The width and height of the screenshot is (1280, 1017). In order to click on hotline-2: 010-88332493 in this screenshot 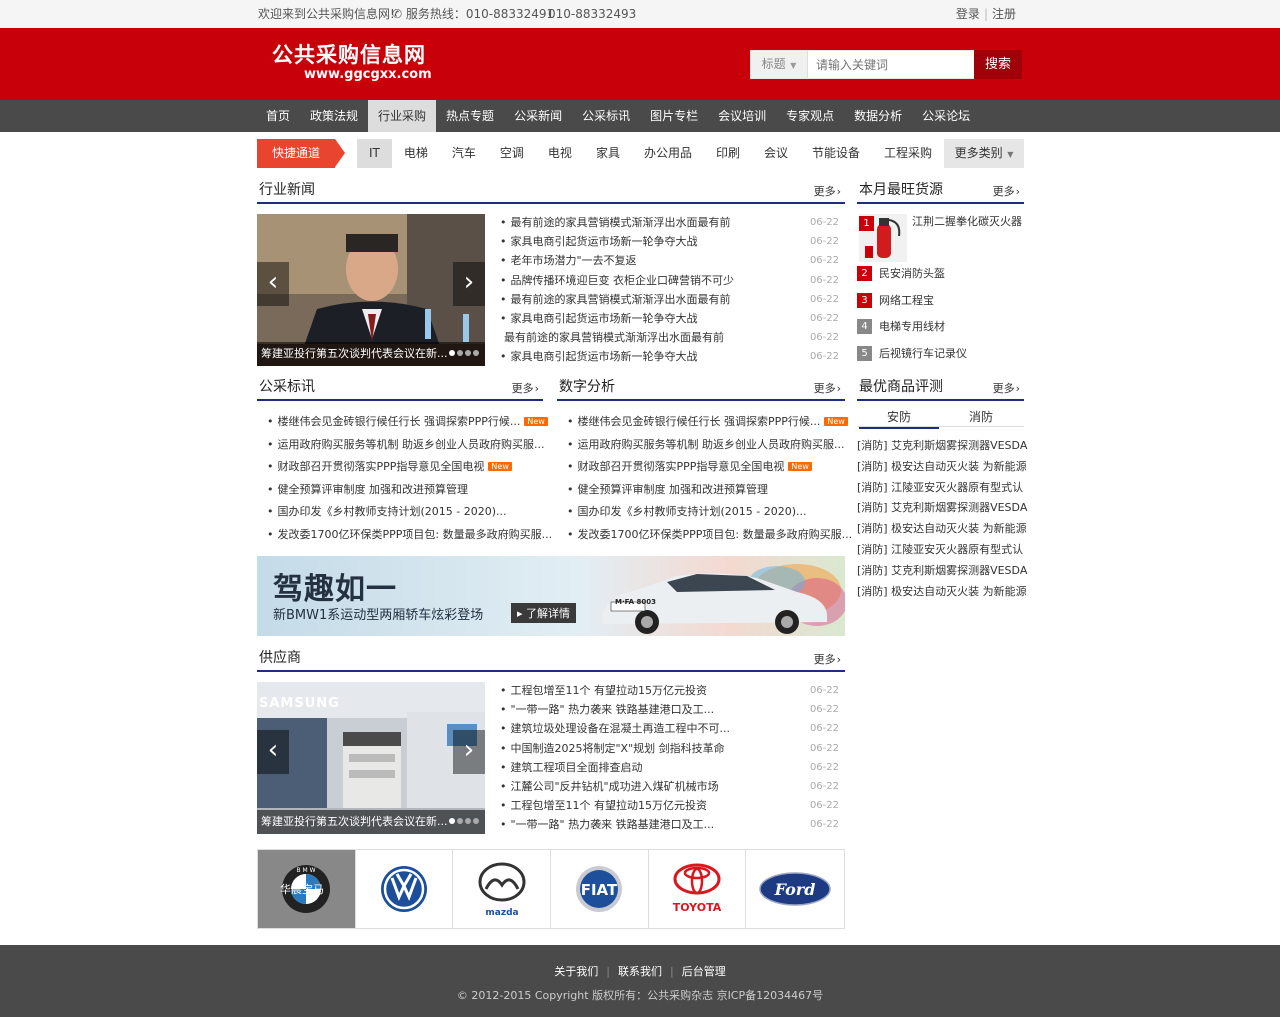, I will do `click(592, 14)`.